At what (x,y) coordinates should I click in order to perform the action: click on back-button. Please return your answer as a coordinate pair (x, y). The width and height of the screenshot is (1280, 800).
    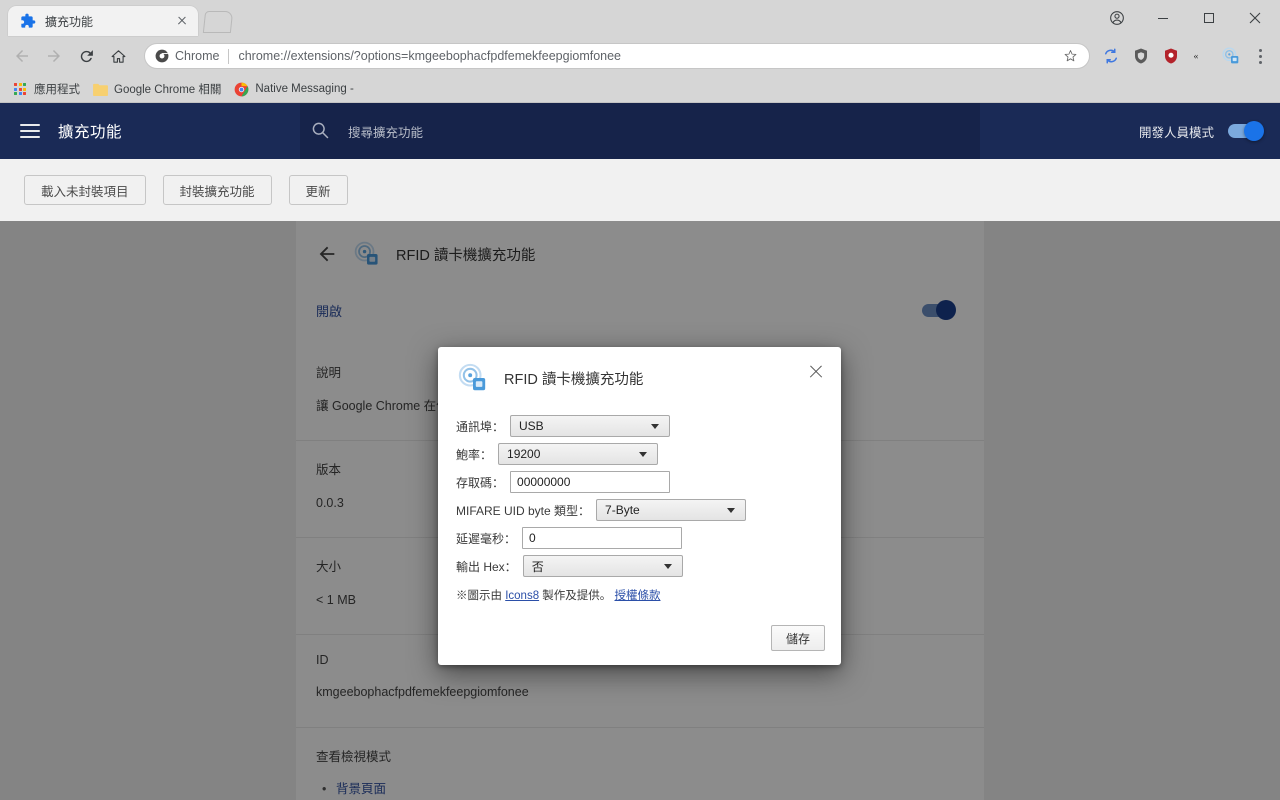
    Looking at the image, I should click on (22, 56).